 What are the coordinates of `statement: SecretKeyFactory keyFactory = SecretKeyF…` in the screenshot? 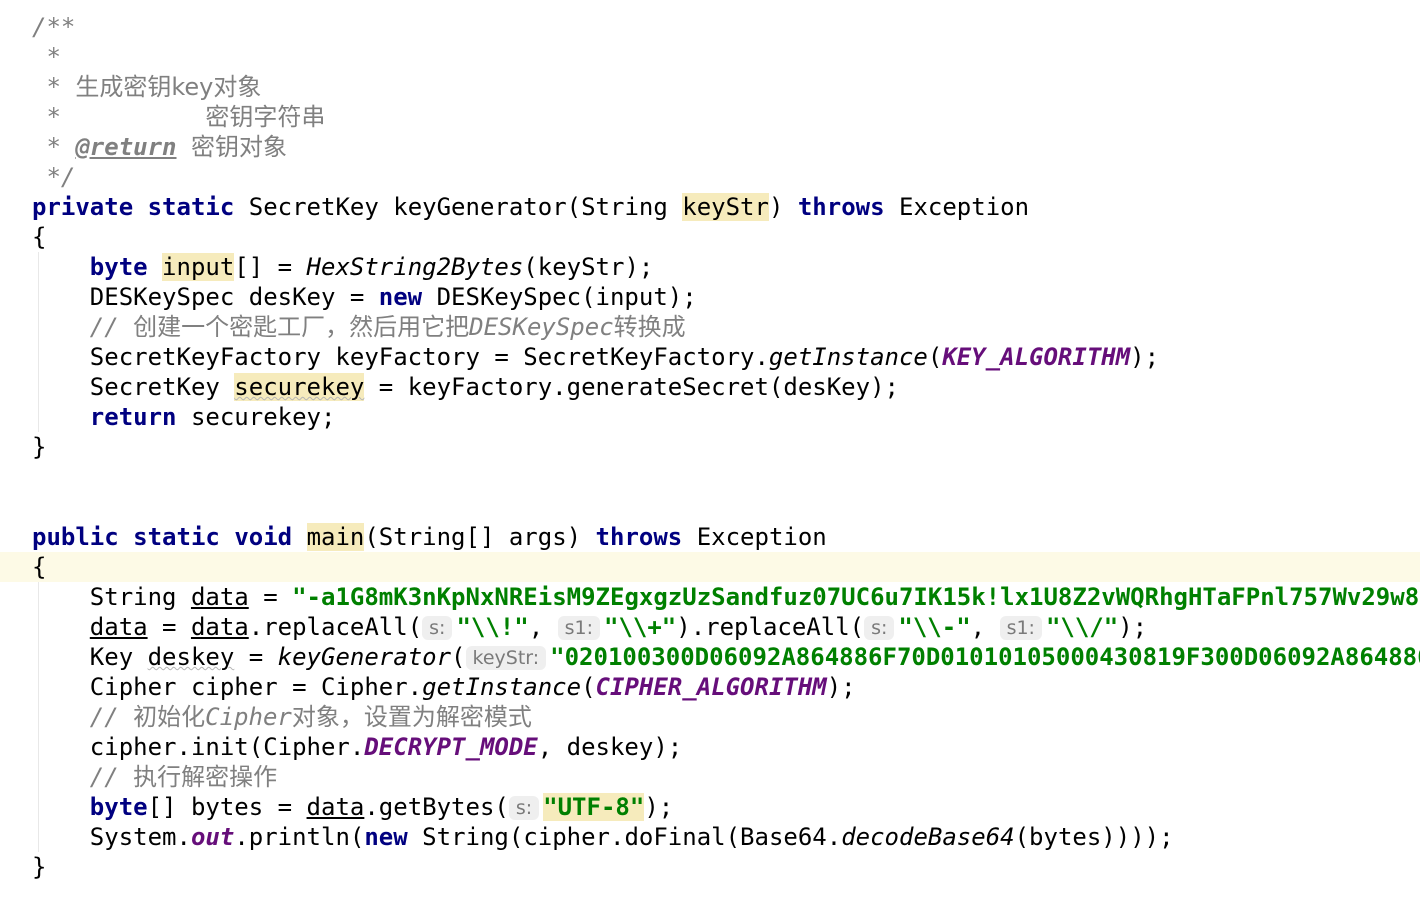 It's located at (595, 357).